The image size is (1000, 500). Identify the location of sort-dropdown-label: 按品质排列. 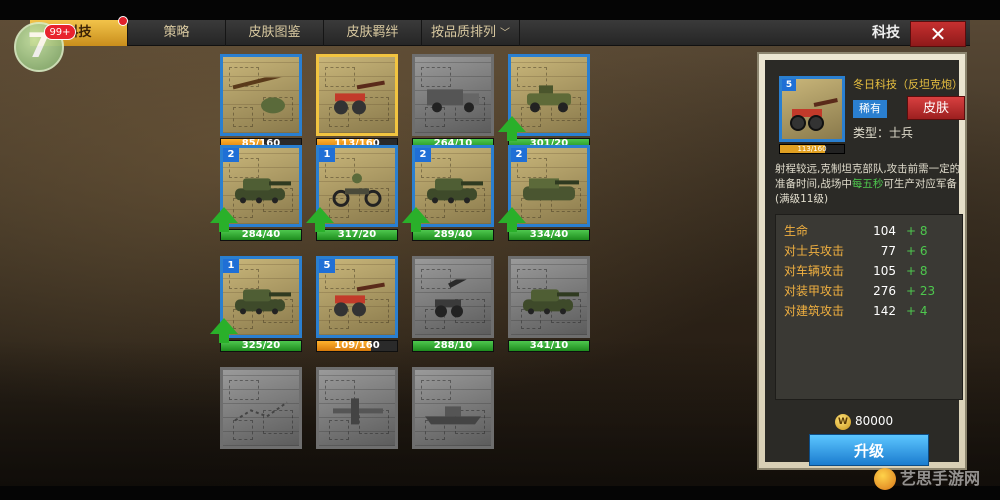
(463, 32).